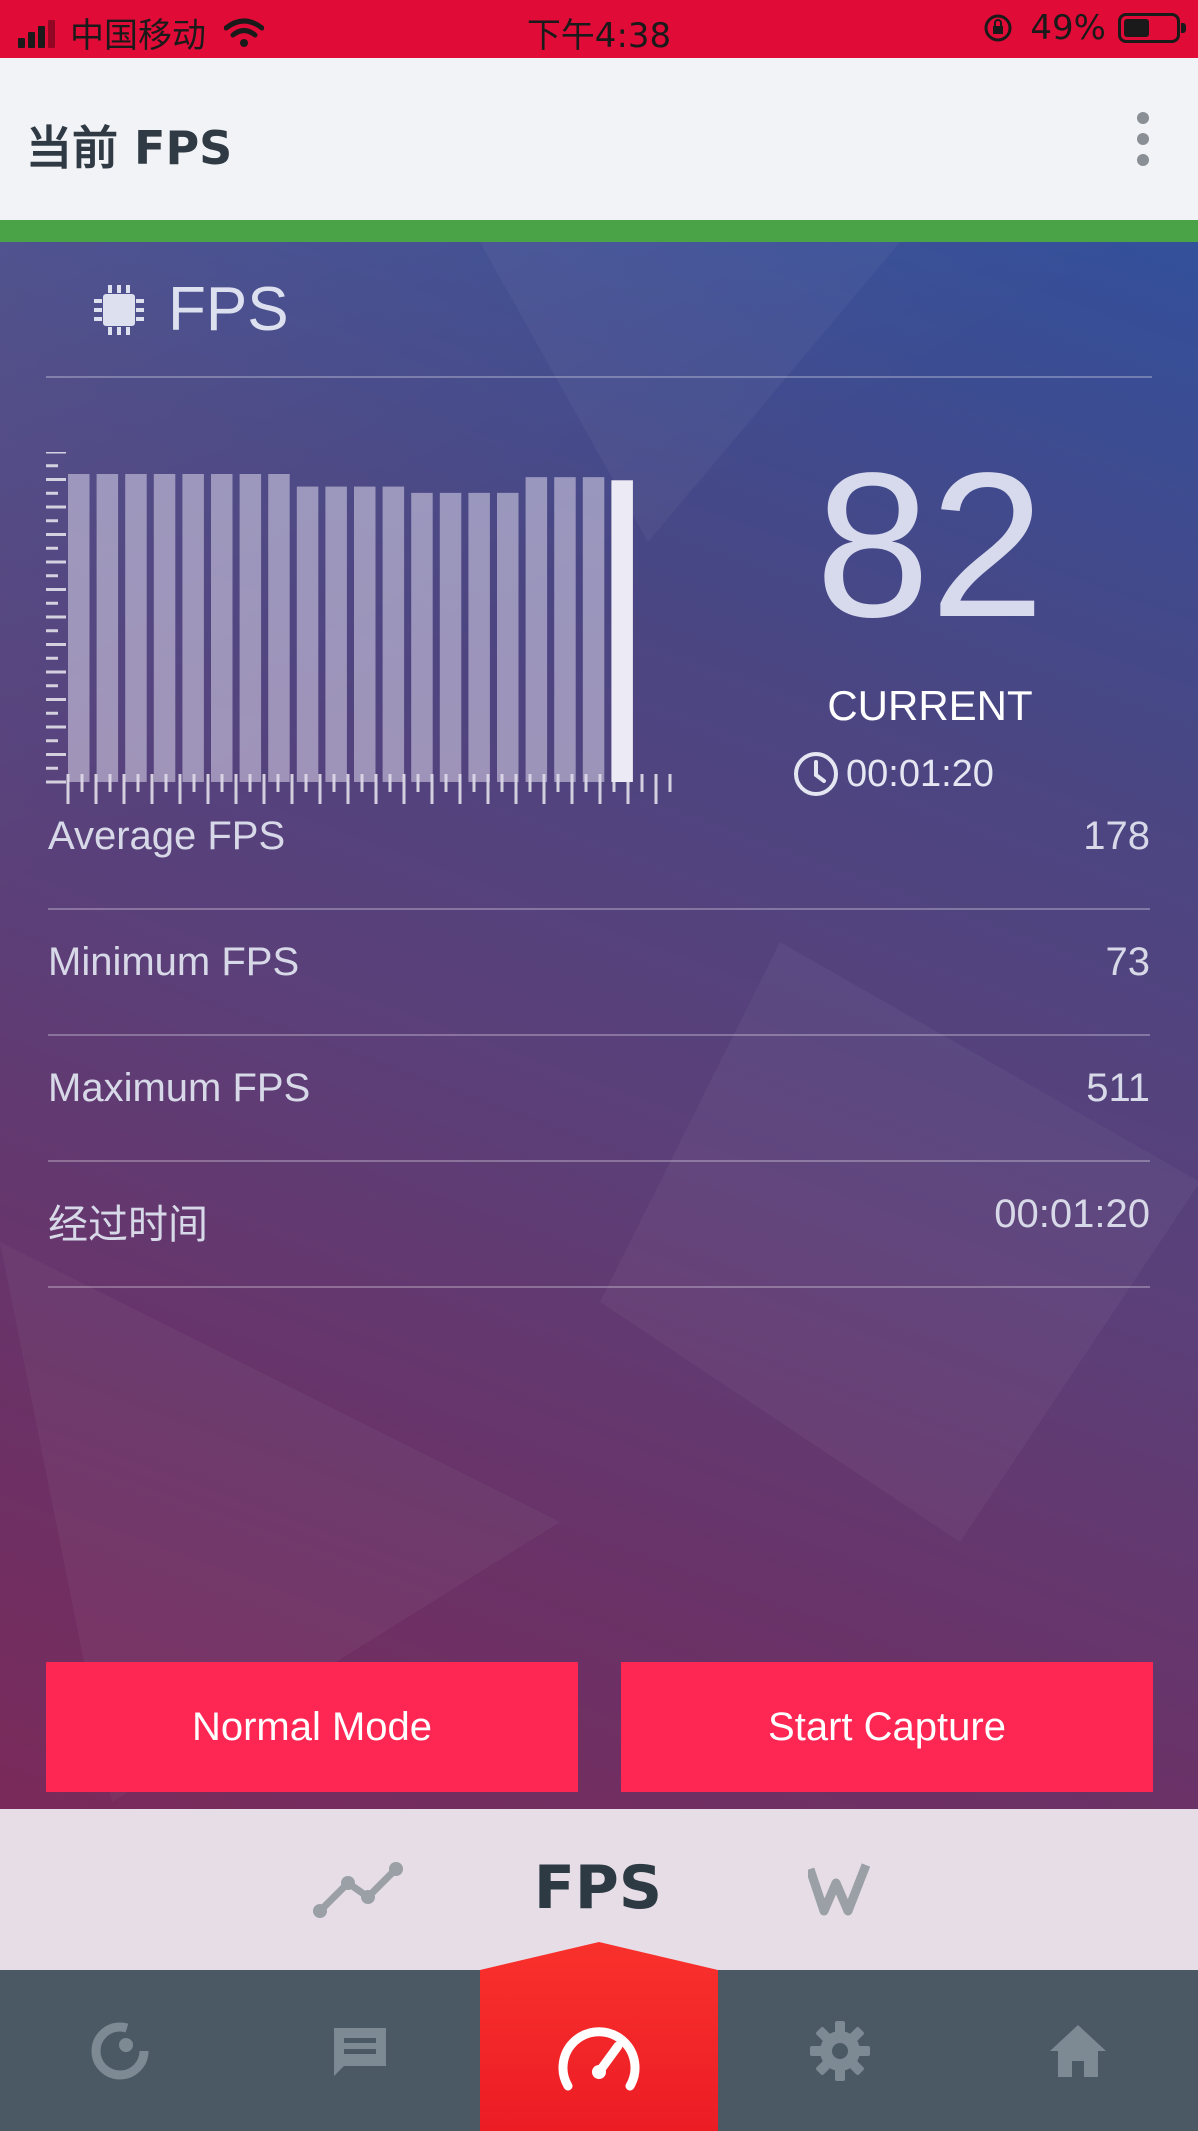 The width and height of the screenshot is (1198, 2131). I want to click on stat-label: 经过时间, so click(128, 1225).